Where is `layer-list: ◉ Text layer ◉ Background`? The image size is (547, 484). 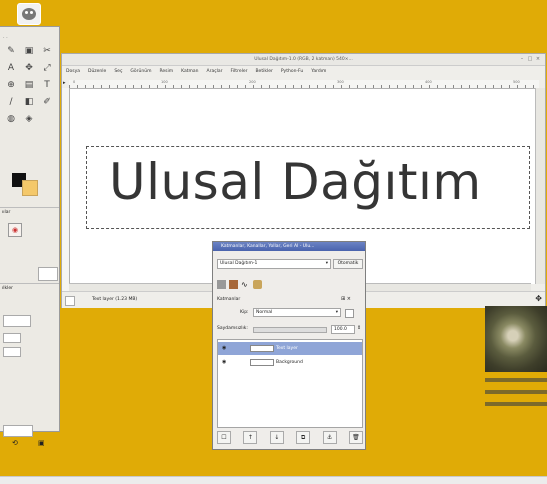
layer-list: ◉ Text layer ◉ Background is located at coordinates (290, 383).